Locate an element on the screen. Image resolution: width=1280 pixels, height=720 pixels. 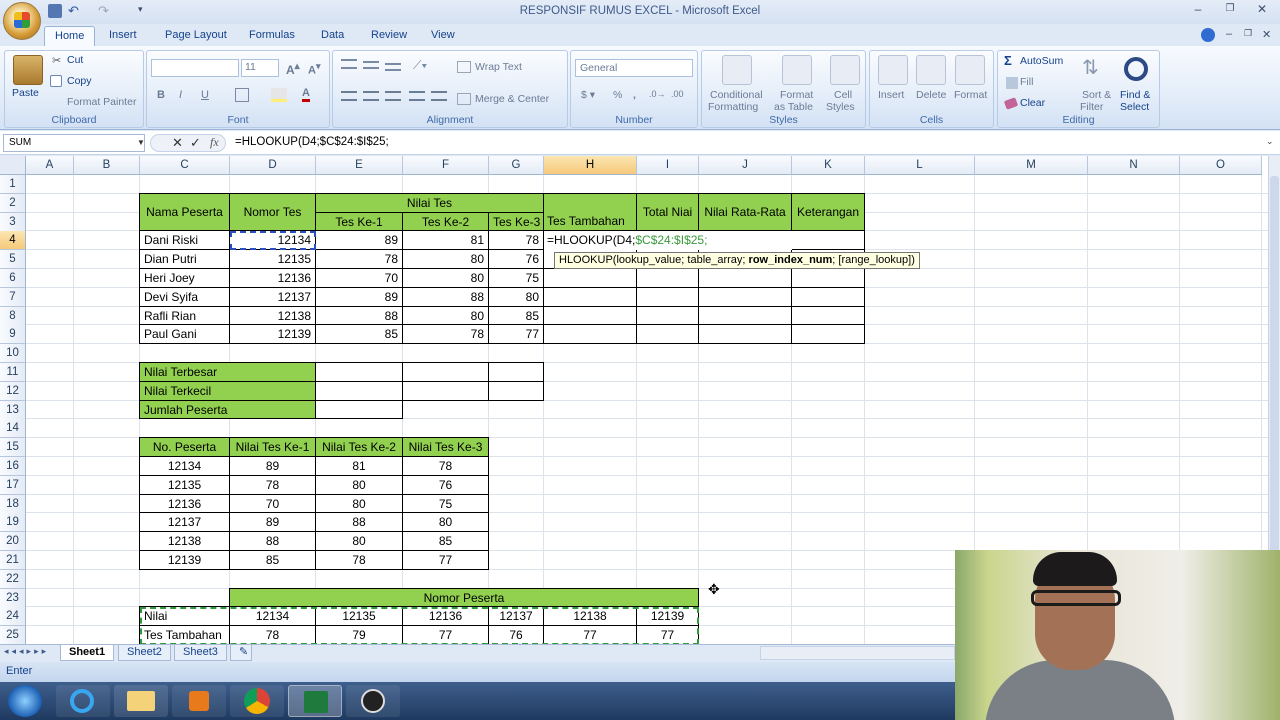
redo-icon: ↷ is located at coordinates (105, 11).